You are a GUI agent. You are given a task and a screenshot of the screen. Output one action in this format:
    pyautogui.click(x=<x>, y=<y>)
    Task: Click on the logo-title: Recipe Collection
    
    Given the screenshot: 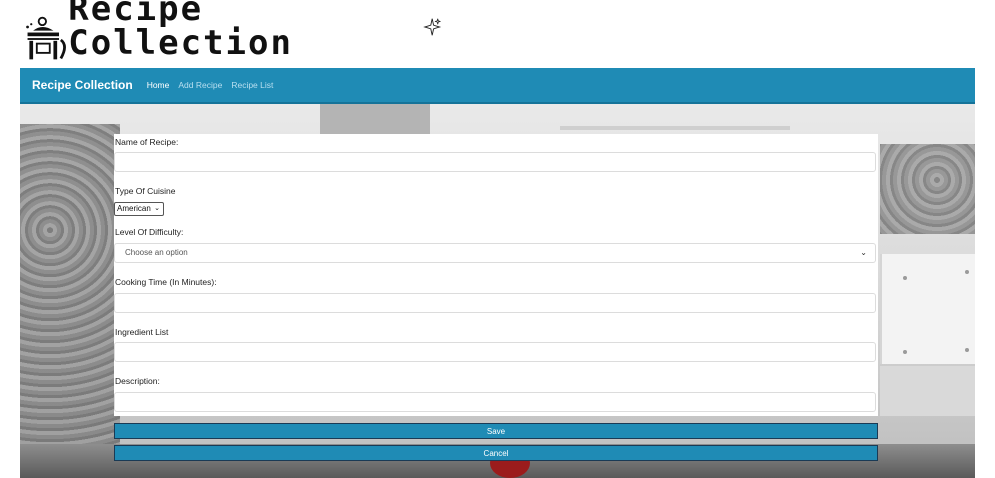 What is the action you would take?
    pyautogui.click(x=180, y=31)
    